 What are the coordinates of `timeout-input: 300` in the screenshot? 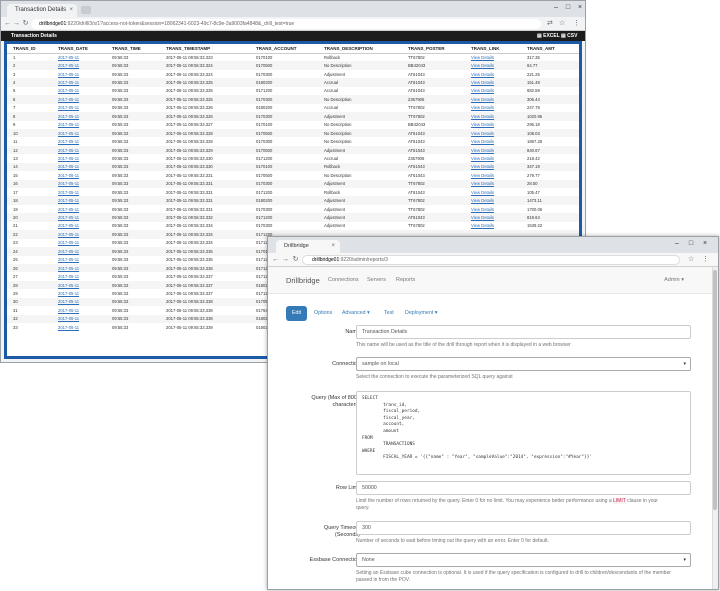 It's located at (523, 528).